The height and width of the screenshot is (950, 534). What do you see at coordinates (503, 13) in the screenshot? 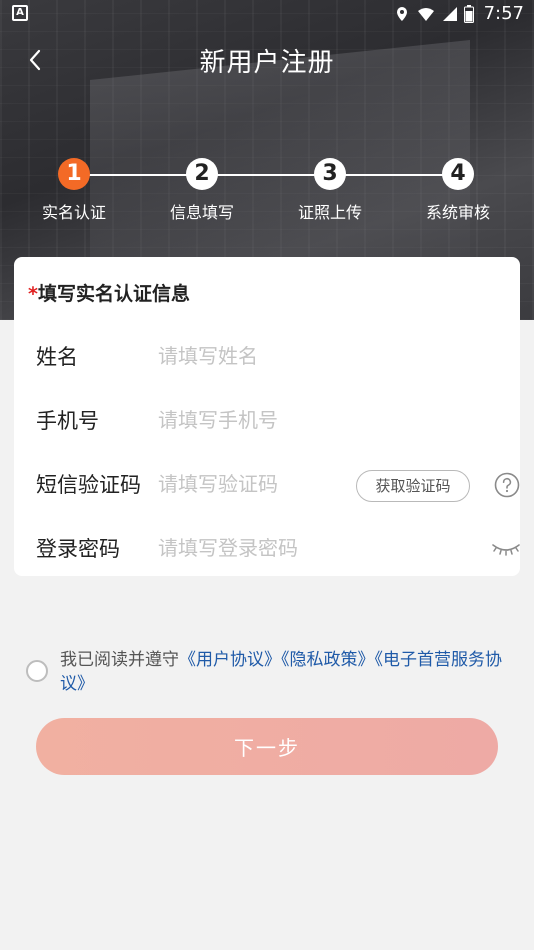
I see `status-time: 7:57` at bounding box center [503, 13].